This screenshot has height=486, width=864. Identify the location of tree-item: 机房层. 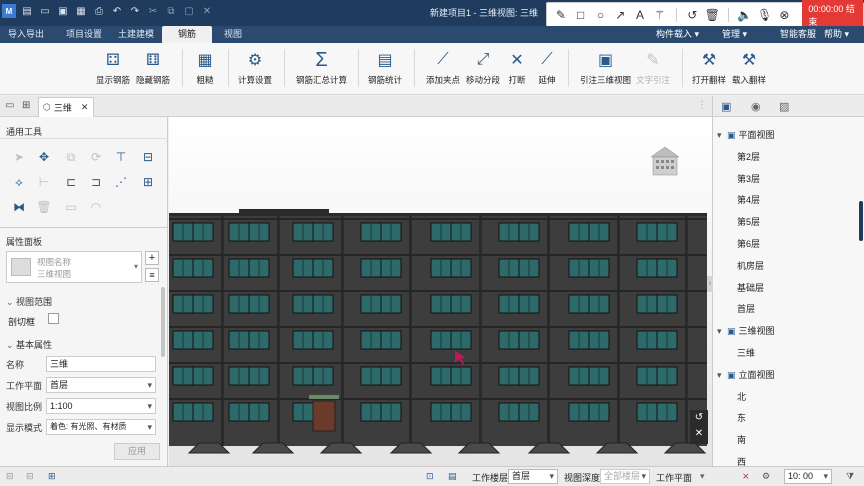
(750, 265).